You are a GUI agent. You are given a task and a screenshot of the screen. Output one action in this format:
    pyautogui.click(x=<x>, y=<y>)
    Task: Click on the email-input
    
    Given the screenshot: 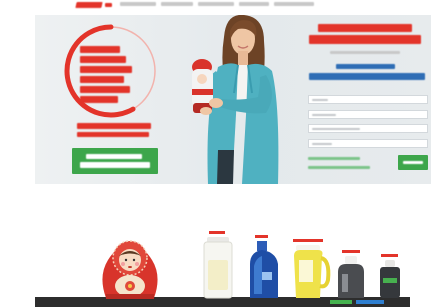 What is the action you would take?
    pyautogui.click(x=368, y=143)
    